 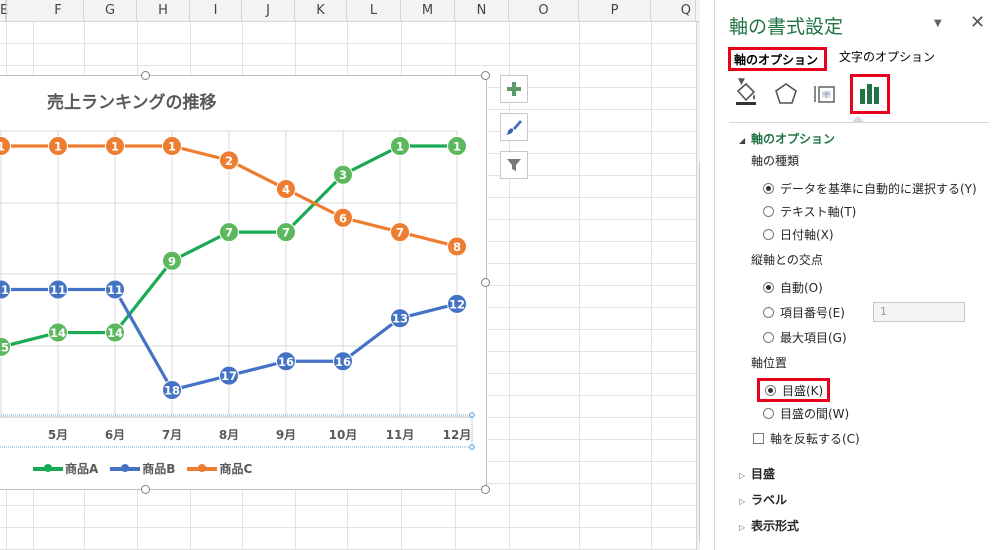 What do you see at coordinates (793, 287) in the screenshot?
I see `radio-cross-auto: 自動(O)` at bounding box center [793, 287].